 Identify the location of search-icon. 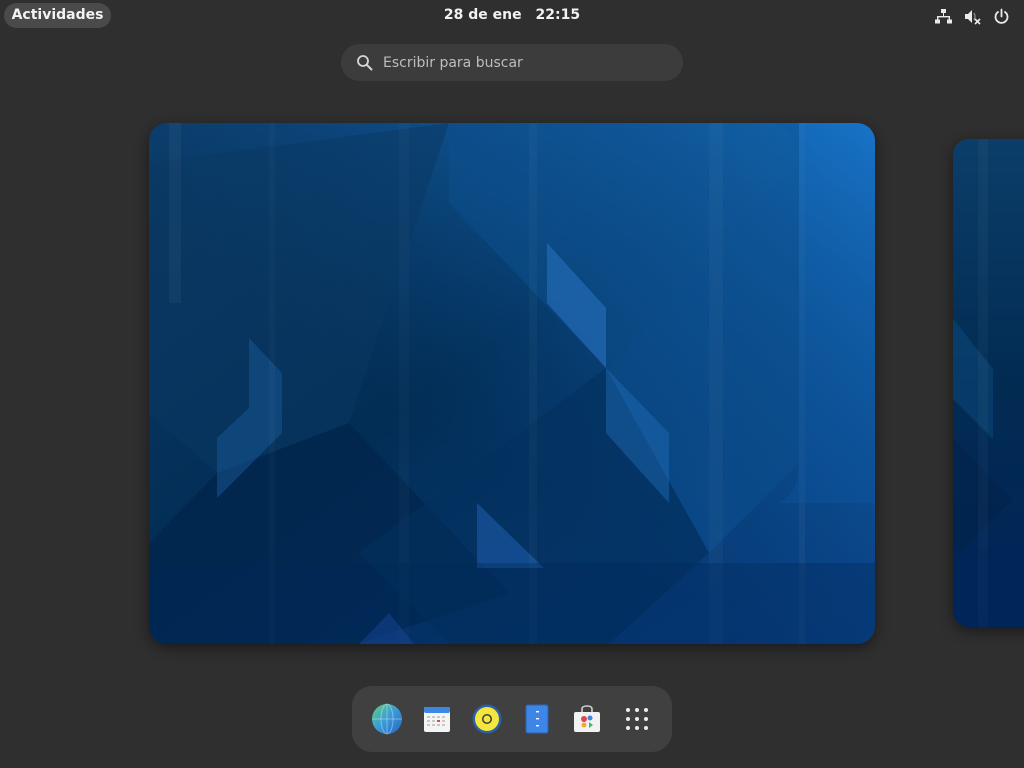
(365, 63).